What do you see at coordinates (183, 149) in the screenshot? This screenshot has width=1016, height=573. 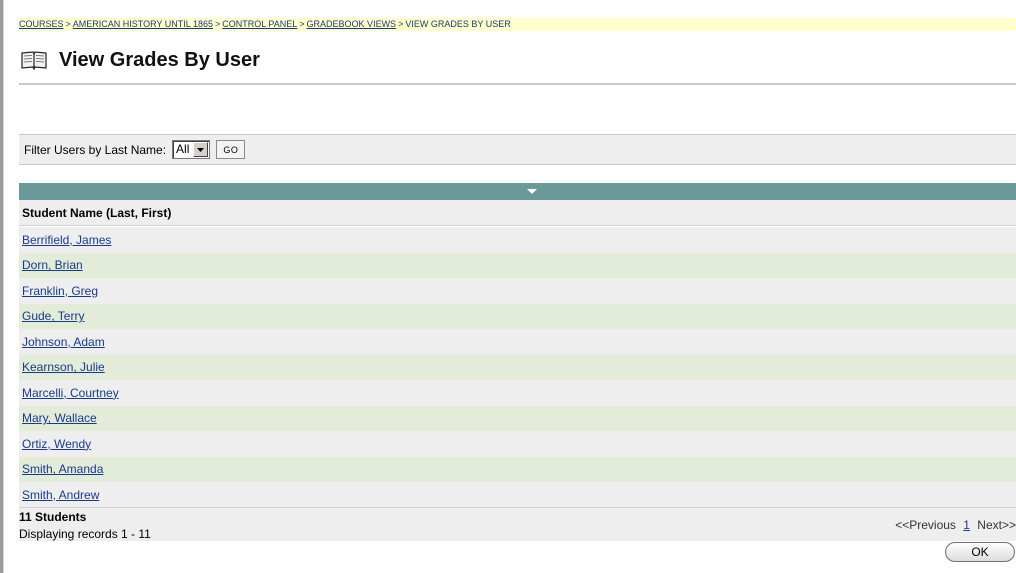 I see `filter-selected-value: All` at bounding box center [183, 149].